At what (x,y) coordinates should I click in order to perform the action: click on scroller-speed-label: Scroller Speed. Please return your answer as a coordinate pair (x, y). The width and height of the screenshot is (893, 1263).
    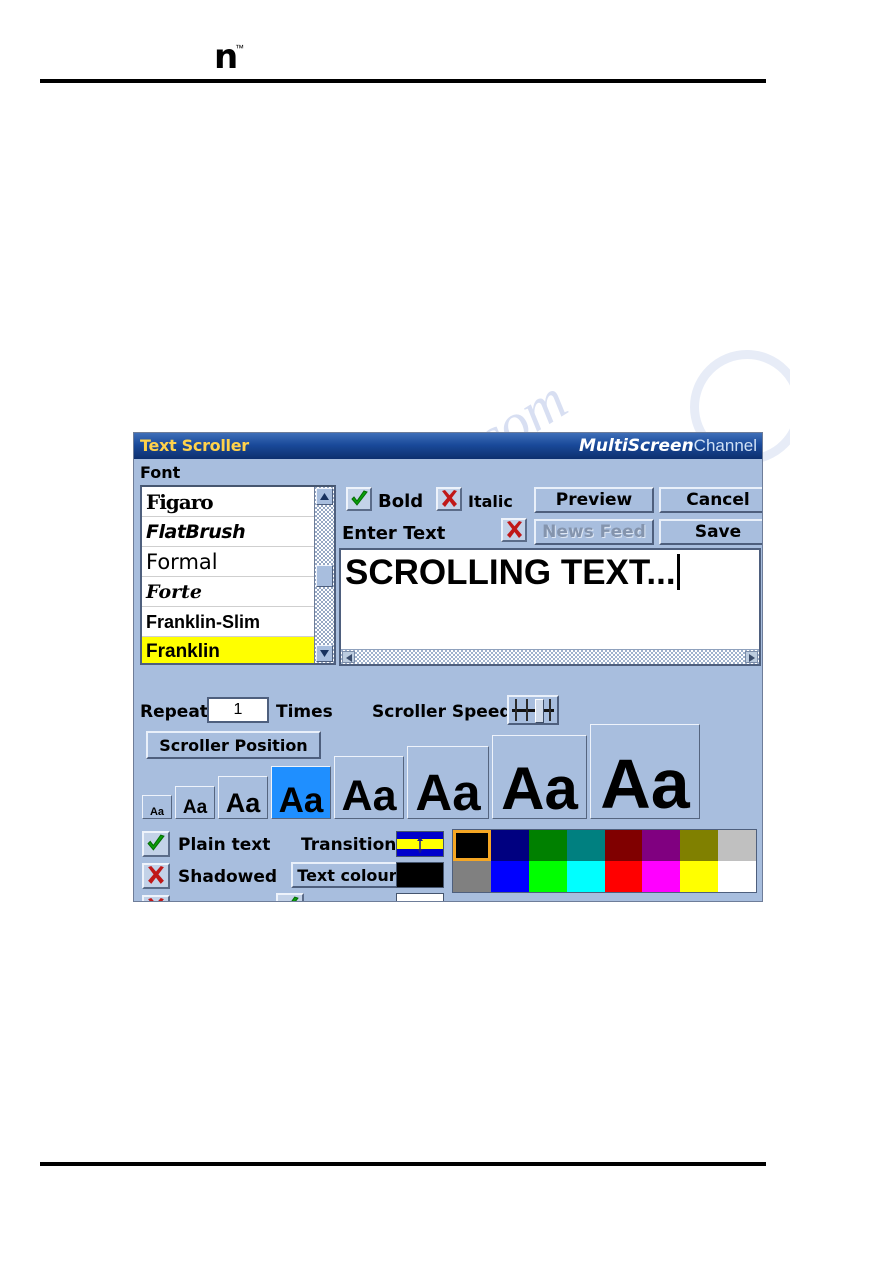
    Looking at the image, I should click on (442, 712).